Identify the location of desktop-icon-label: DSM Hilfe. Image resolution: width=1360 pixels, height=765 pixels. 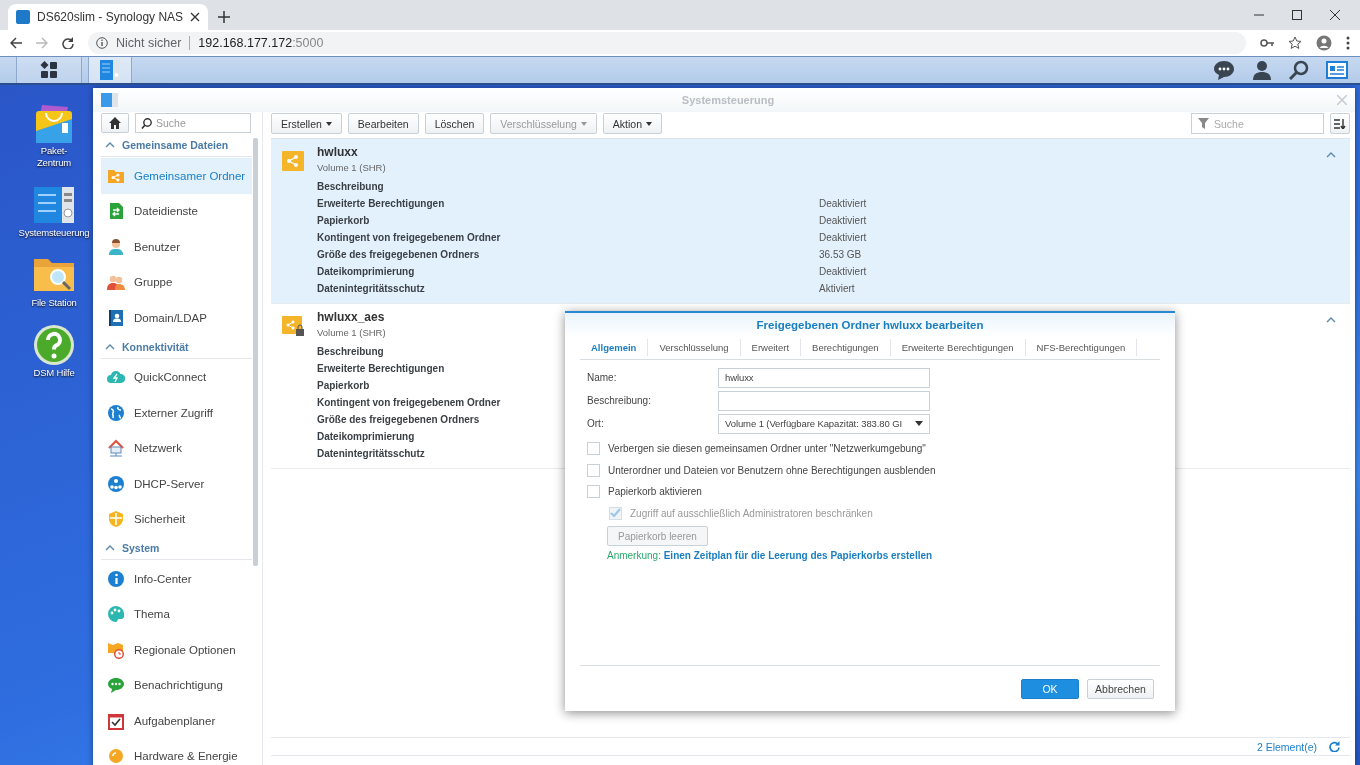
(54, 373).